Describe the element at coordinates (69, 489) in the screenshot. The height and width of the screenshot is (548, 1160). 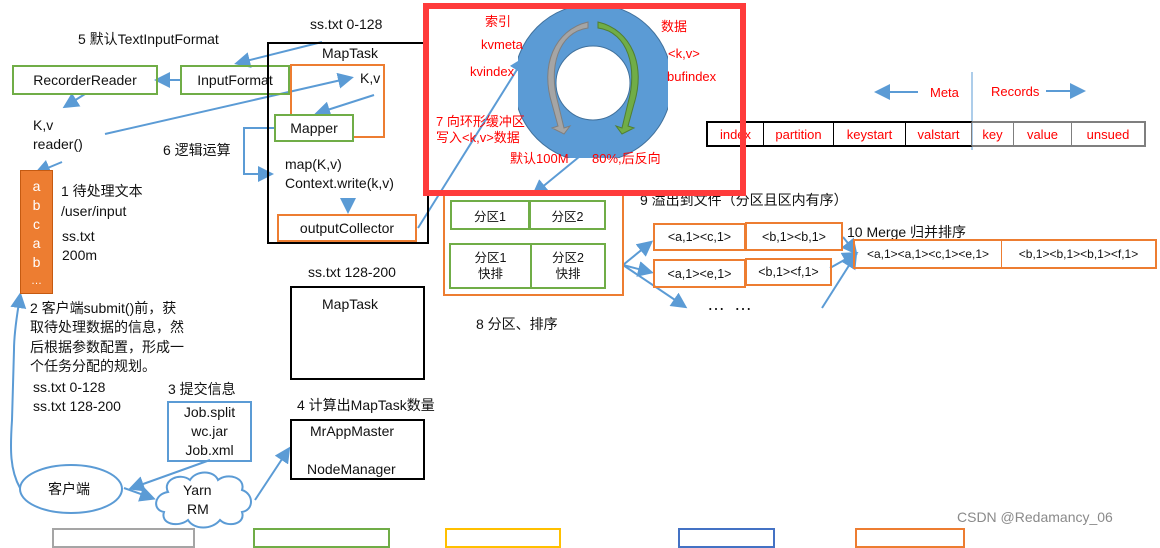
I see `client-label: 客户端` at that location.